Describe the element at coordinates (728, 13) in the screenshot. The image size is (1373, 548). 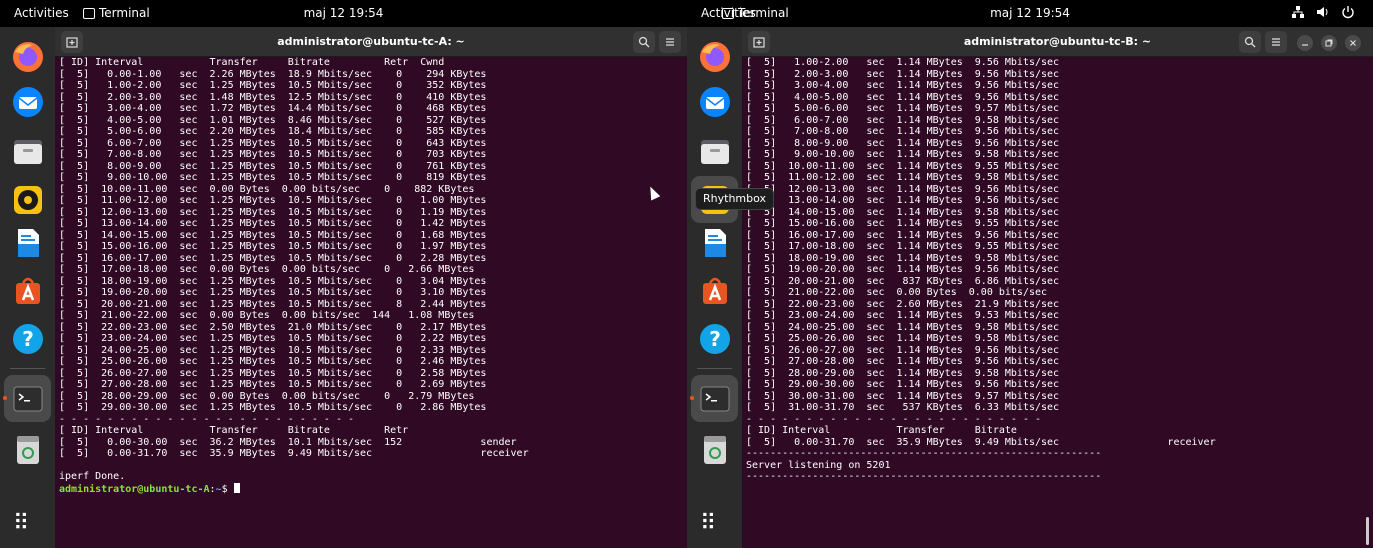
I see `terminal-small-icon` at that location.